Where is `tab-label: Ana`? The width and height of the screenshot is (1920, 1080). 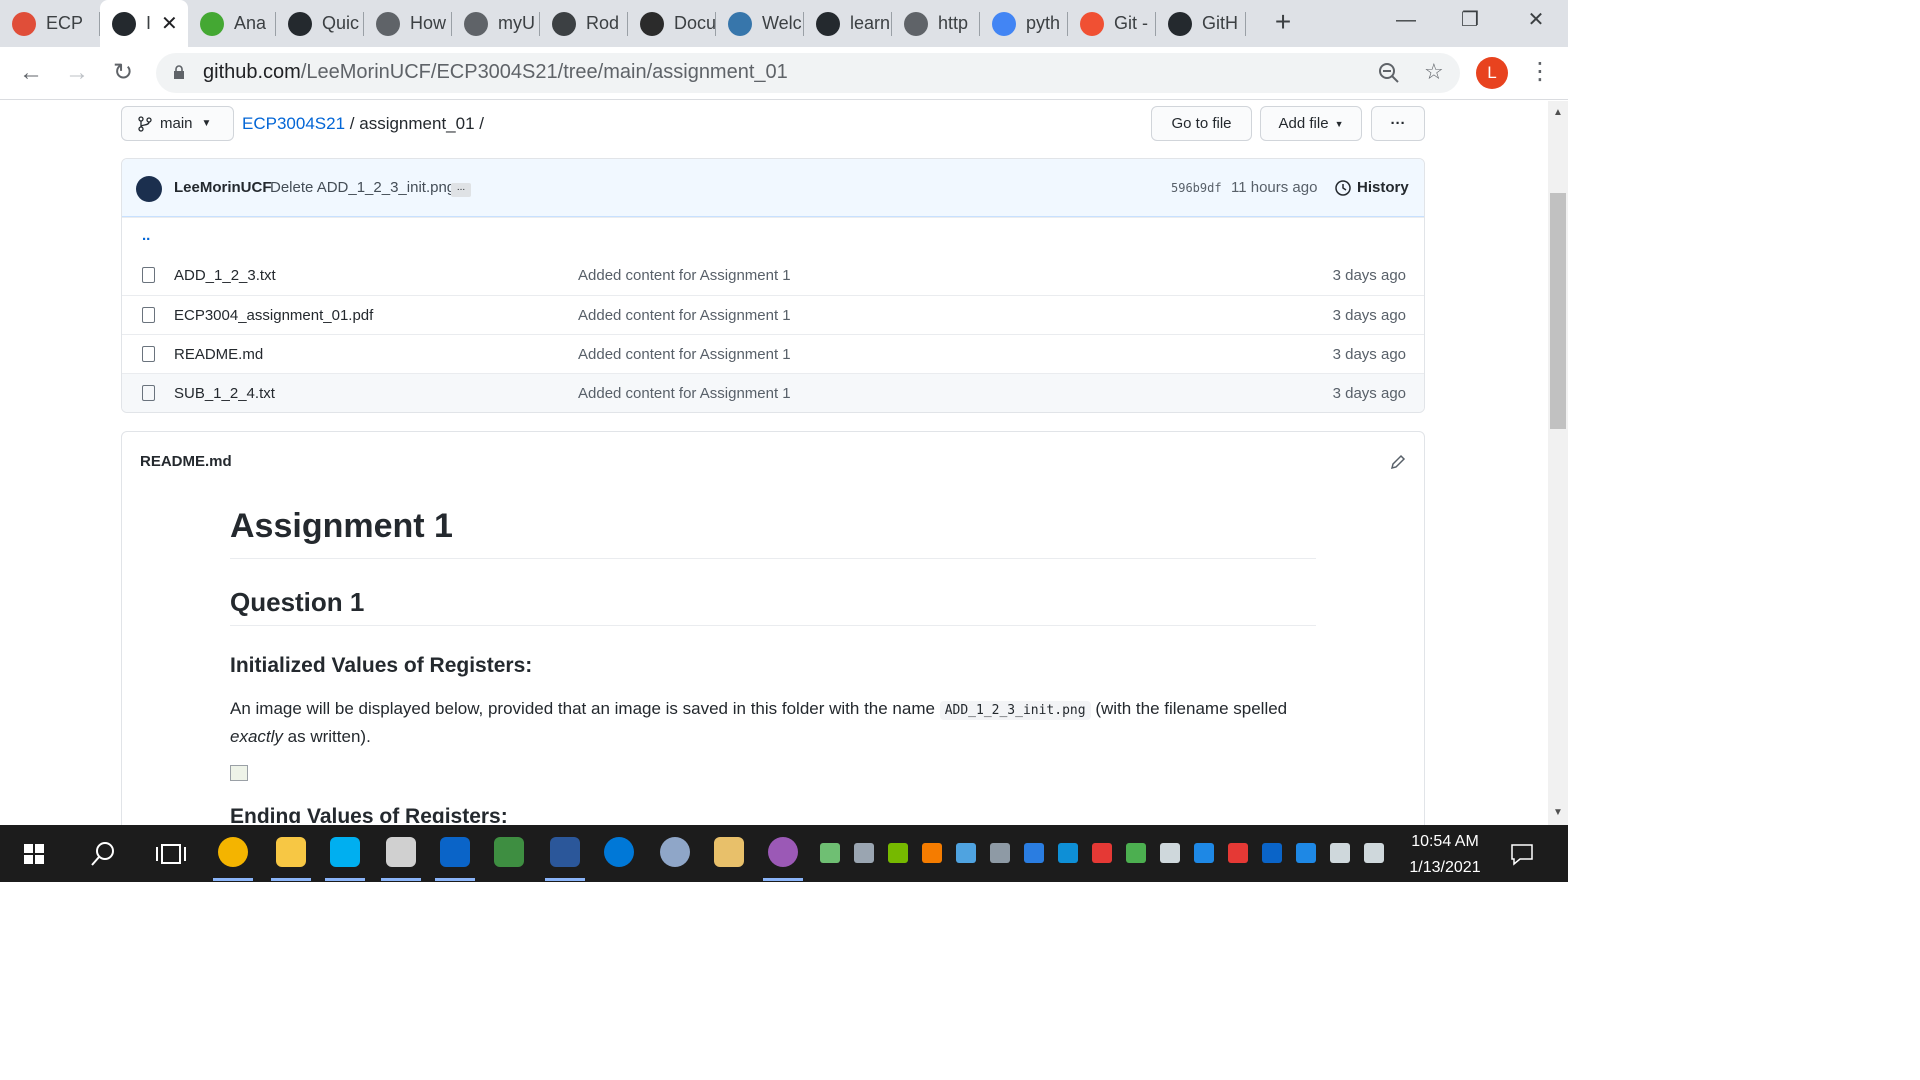 tab-label: Ana is located at coordinates (250, 23).